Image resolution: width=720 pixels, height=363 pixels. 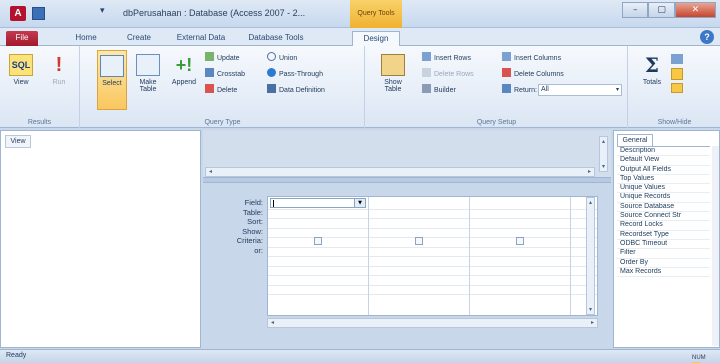 What do you see at coordinates (677, 74) in the screenshot?
I see `property-sheet-icon` at bounding box center [677, 74].